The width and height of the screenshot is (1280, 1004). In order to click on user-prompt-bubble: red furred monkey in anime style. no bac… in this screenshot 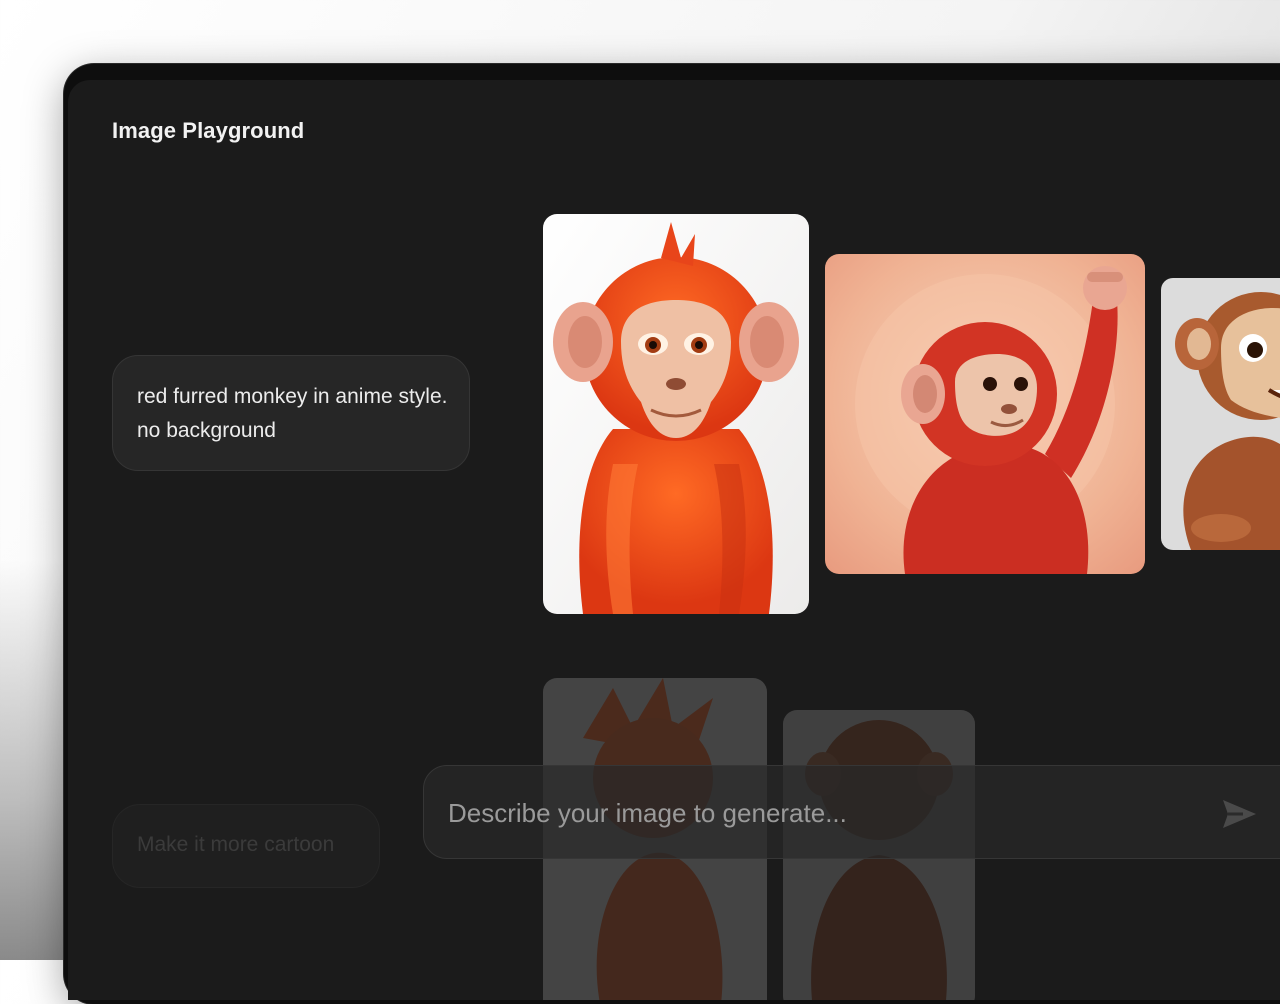, I will do `click(291, 413)`.